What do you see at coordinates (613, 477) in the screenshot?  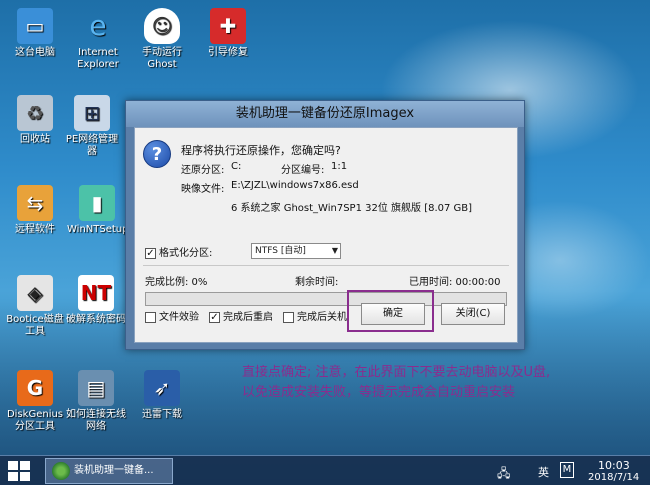 I see `clock-date: 2018/7/14` at bounding box center [613, 477].